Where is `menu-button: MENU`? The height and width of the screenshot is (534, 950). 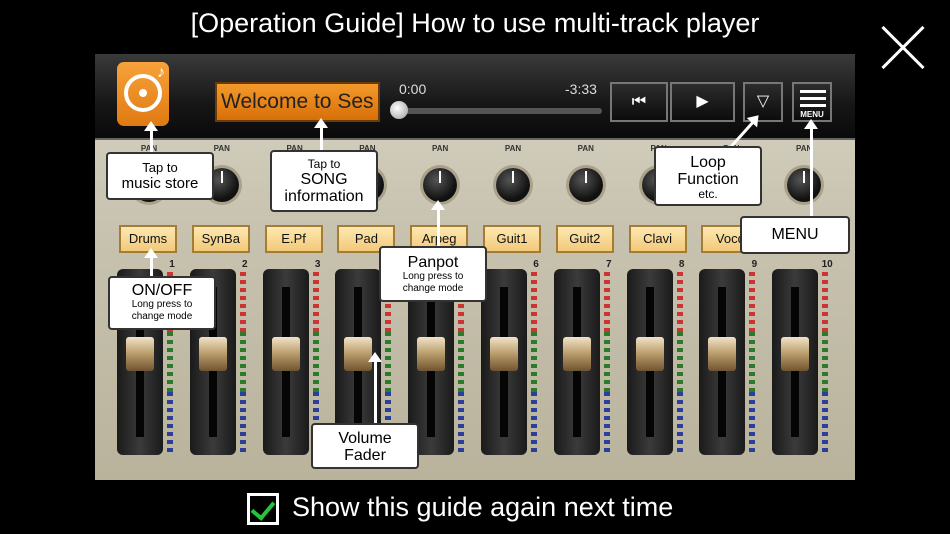 menu-button: MENU is located at coordinates (812, 102).